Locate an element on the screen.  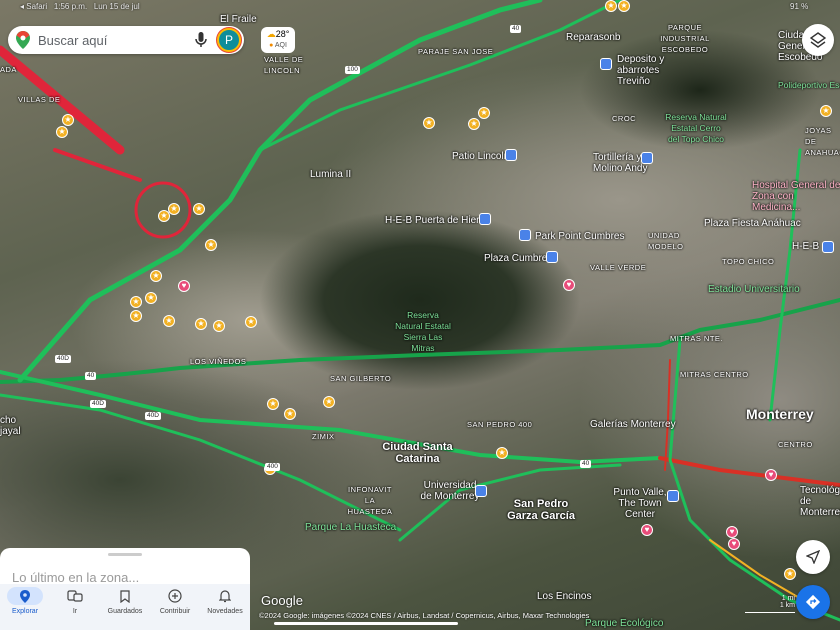
home-indicator is located at coordinates (366, 623).